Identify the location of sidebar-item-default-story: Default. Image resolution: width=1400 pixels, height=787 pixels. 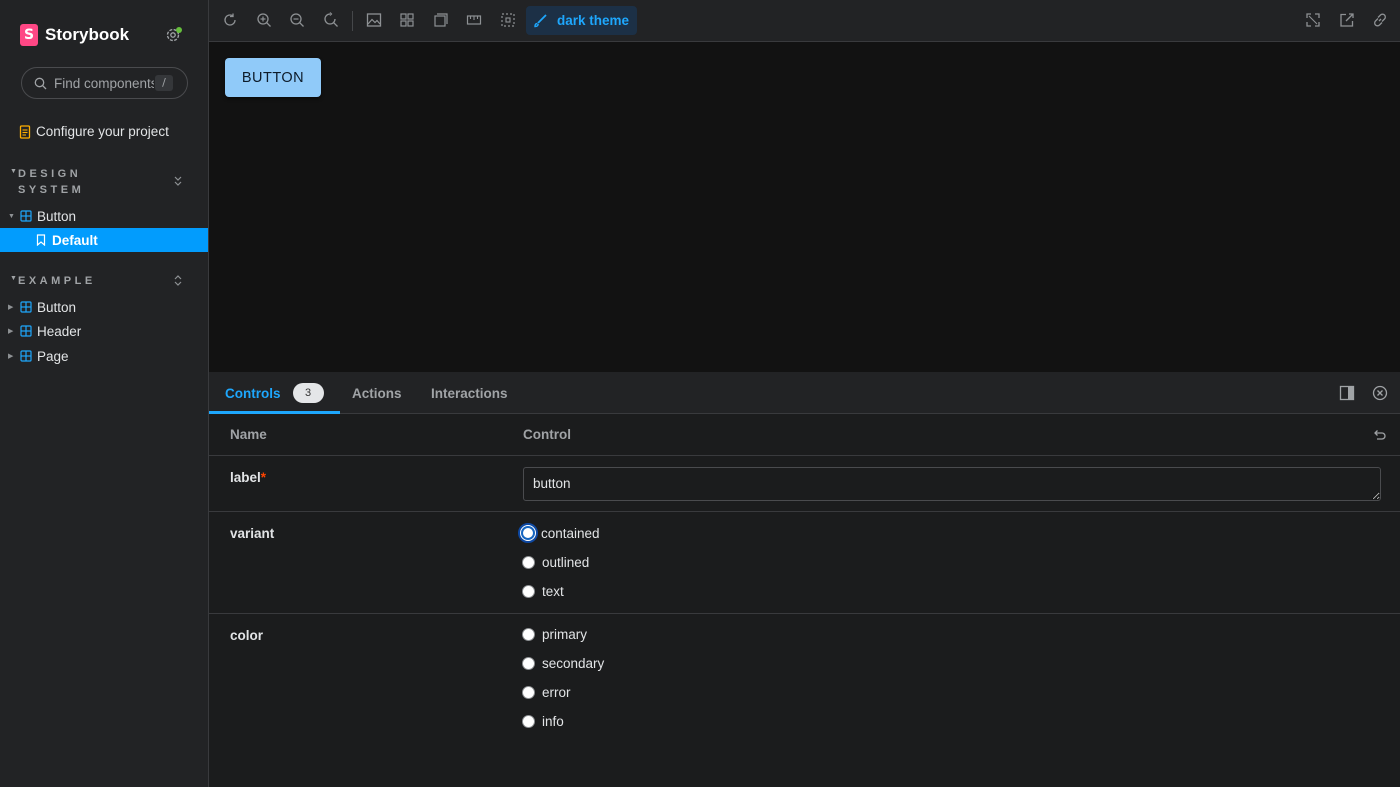
(104, 240).